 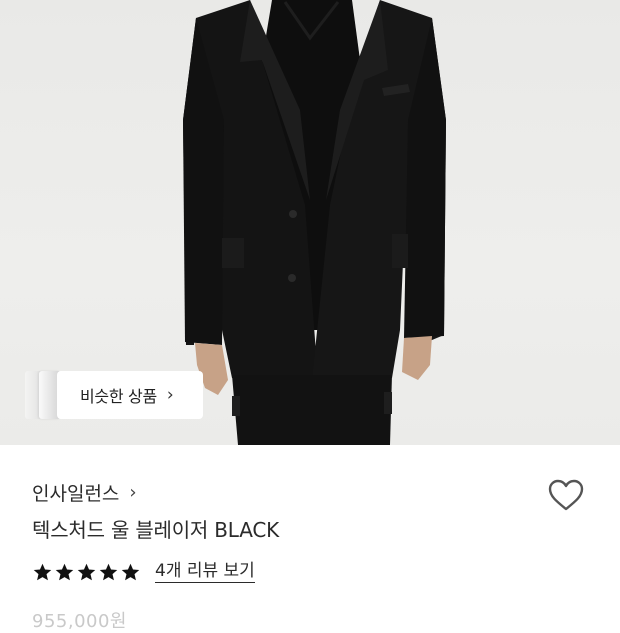 I want to click on similar-products-button: 비슷한 상품 ›, so click(x=130, y=395).